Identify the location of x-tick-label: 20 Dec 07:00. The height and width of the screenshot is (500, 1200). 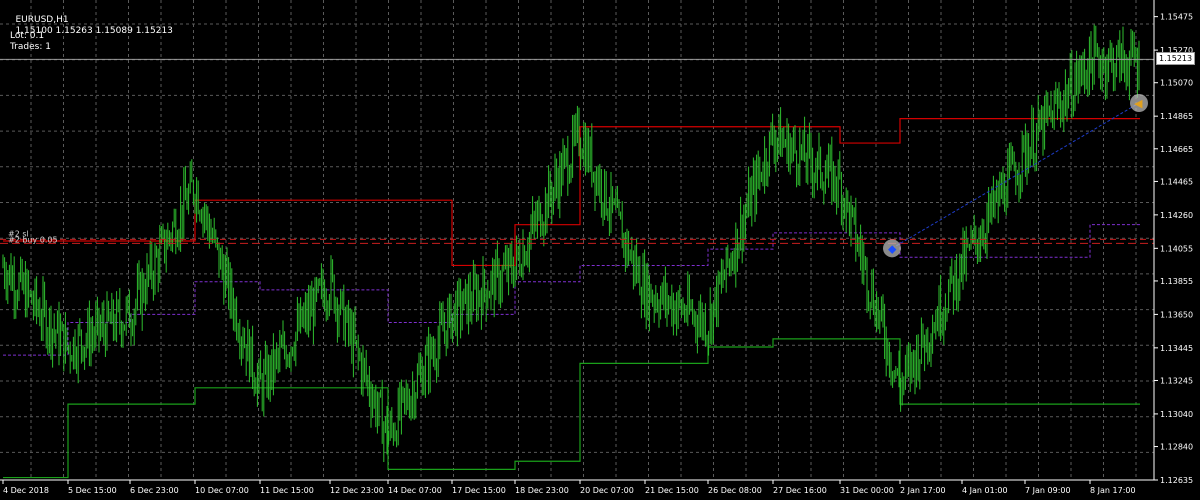
(607, 490).